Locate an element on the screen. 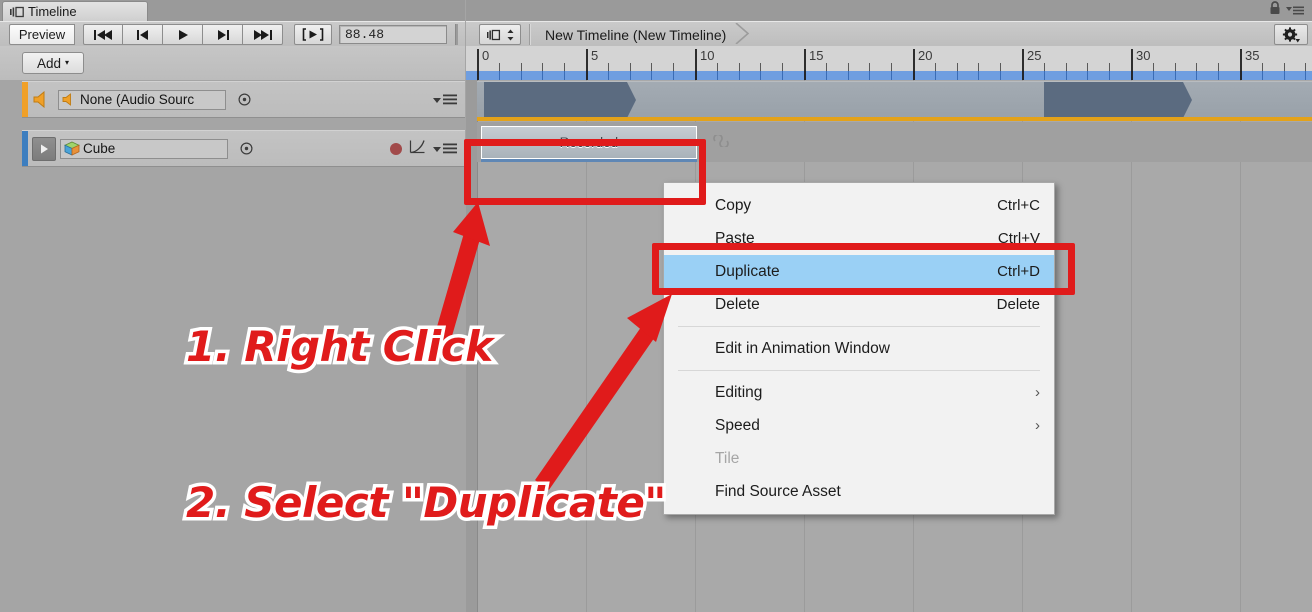  previous-frame-button is located at coordinates (143, 34).